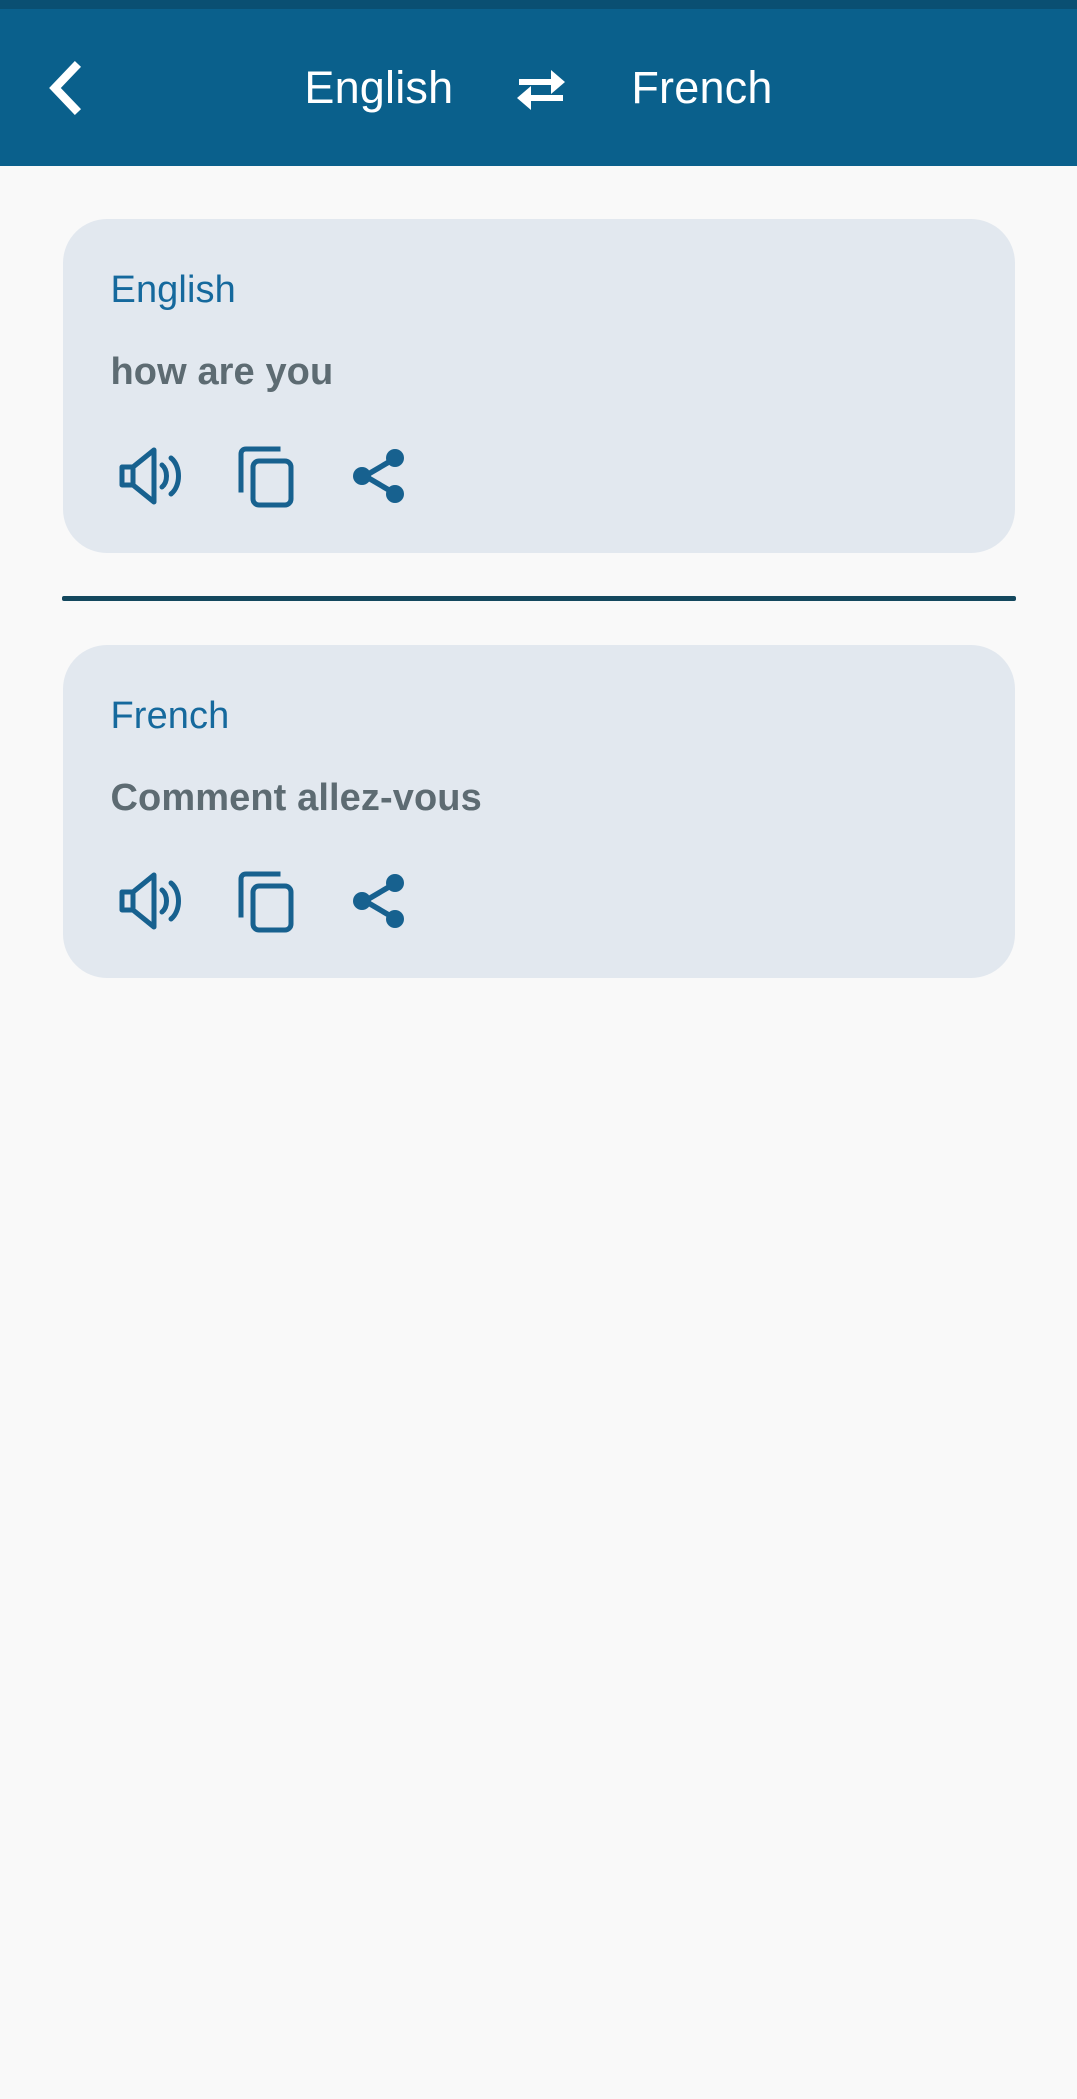 Image resolution: width=1077 pixels, height=2099 pixels. What do you see at coordinates (170, 715) in the screenshot?
I see `card-language-label: French` at bounding box center [170, 715].